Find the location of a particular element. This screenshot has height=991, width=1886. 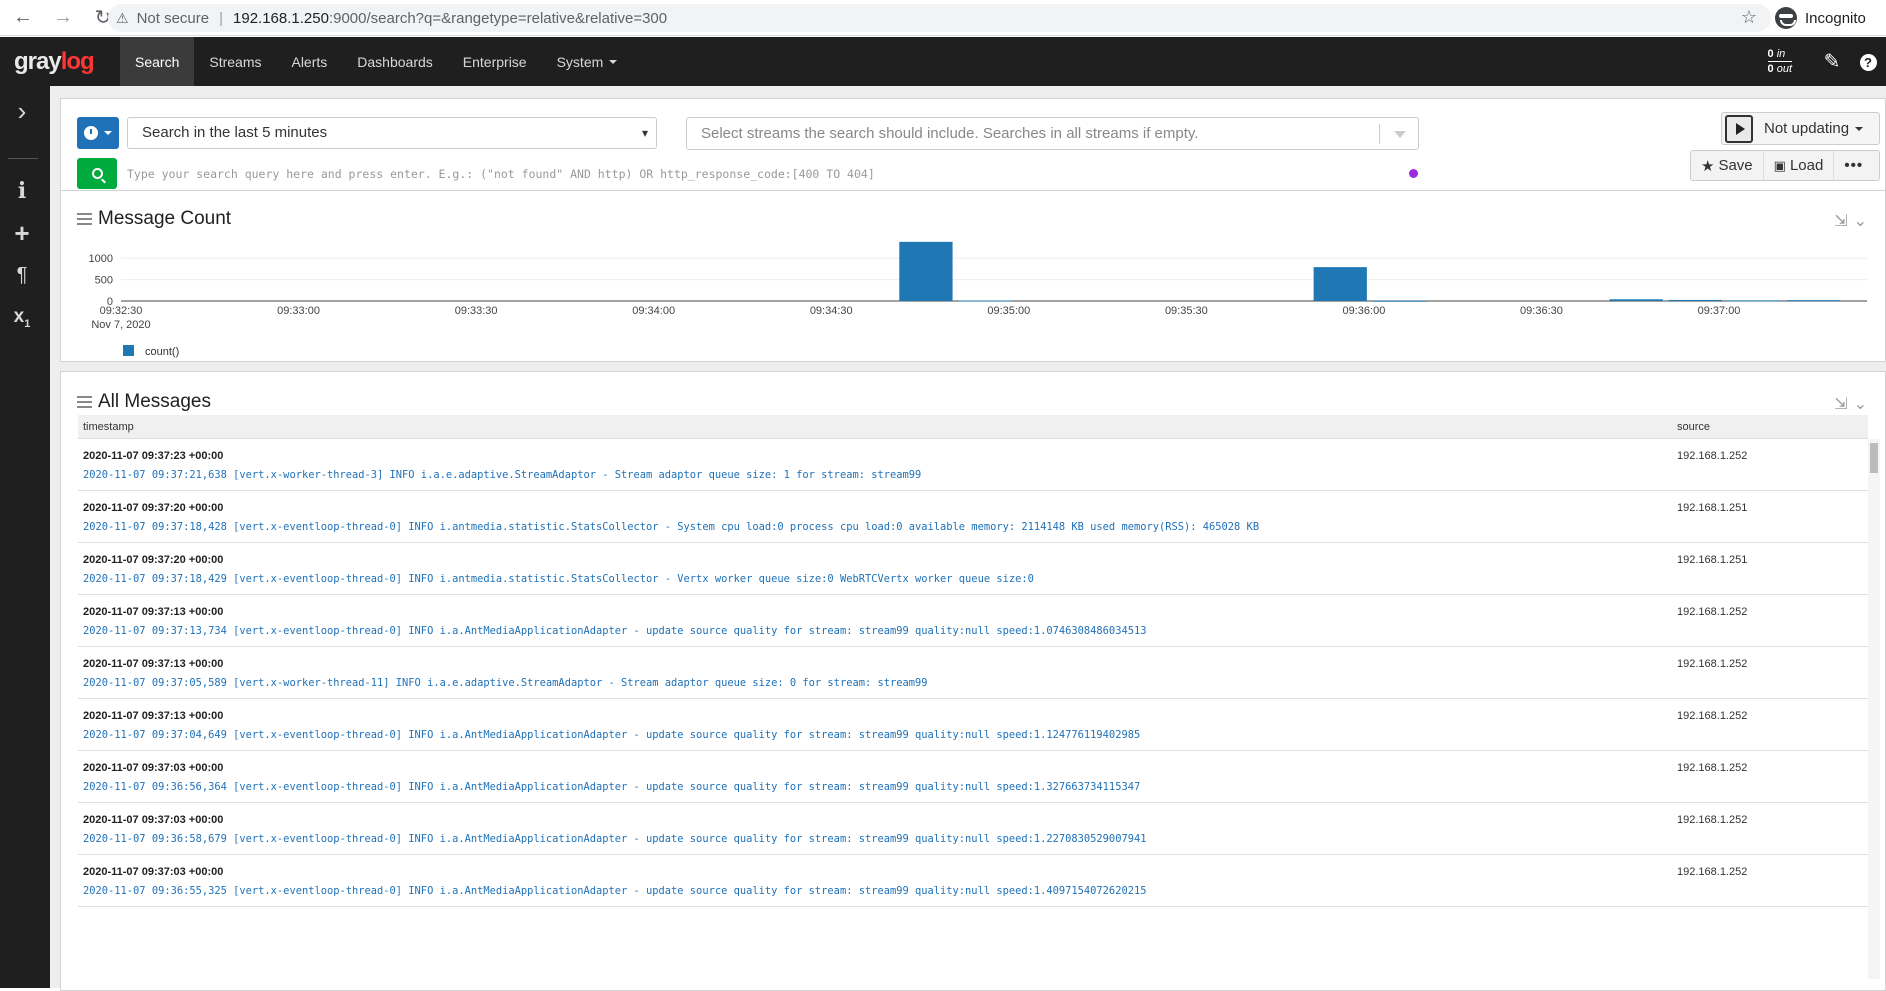

refresh-control: Not updating is located at coordinates (1800, 128).